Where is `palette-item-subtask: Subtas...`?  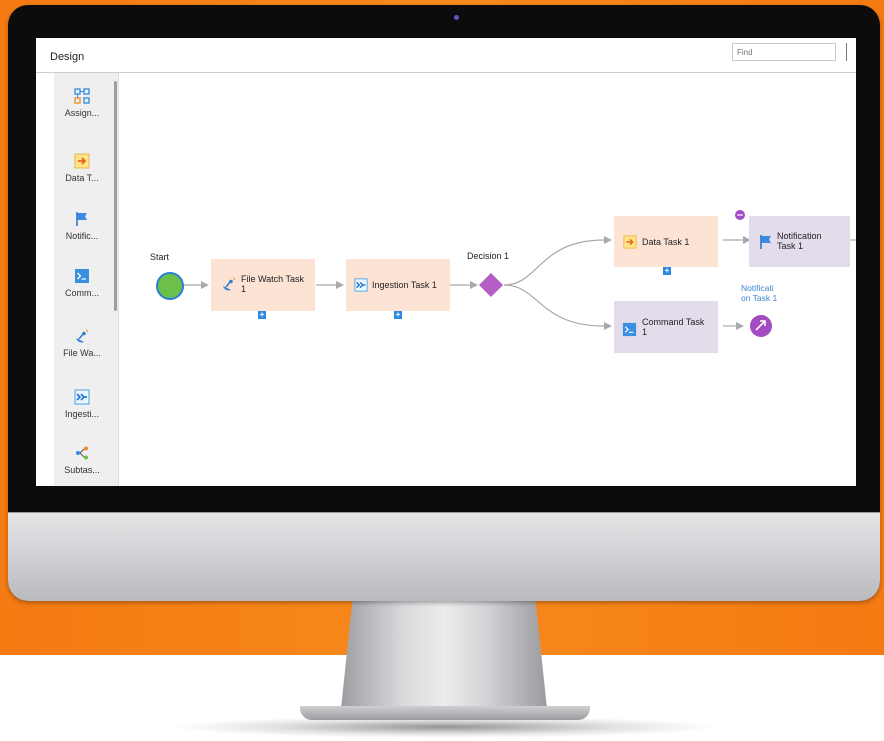 palette-item-subtask: Subtas... is located at coordinates (82, 465).